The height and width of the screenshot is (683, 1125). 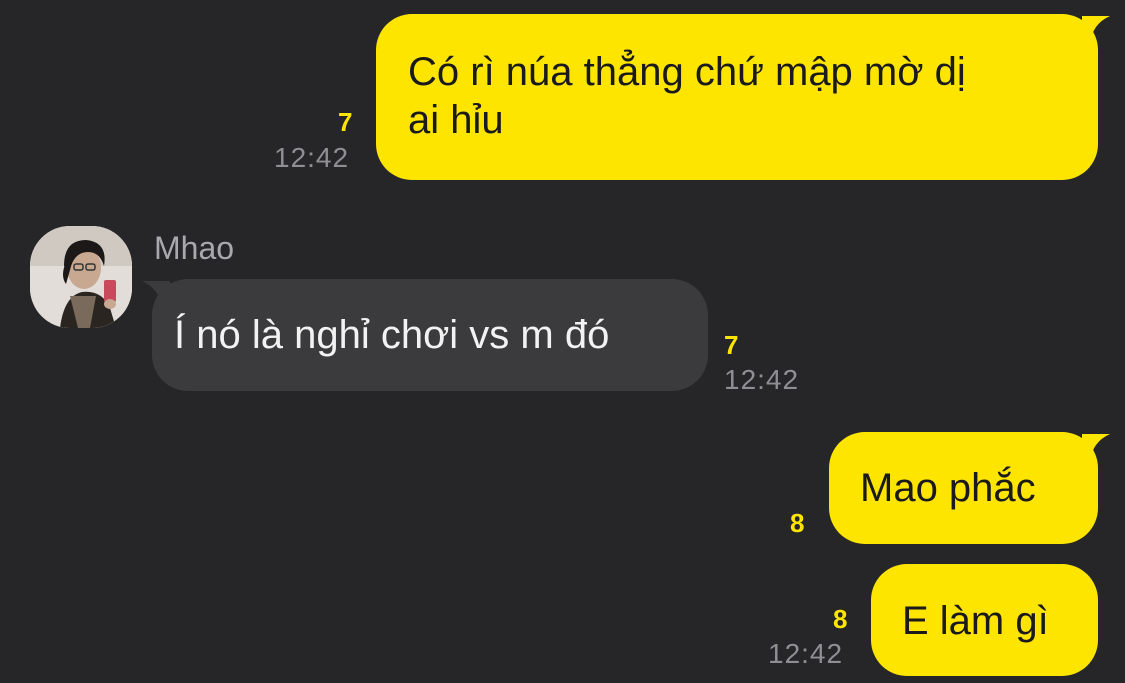 I want to click on message-bubble: E làm gì, so click(x=984, y=620).